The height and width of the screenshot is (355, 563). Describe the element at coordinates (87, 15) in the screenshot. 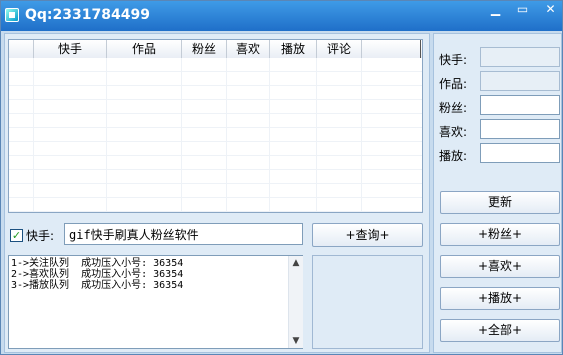

I see `window-title: Qq:2331784499` at that location.